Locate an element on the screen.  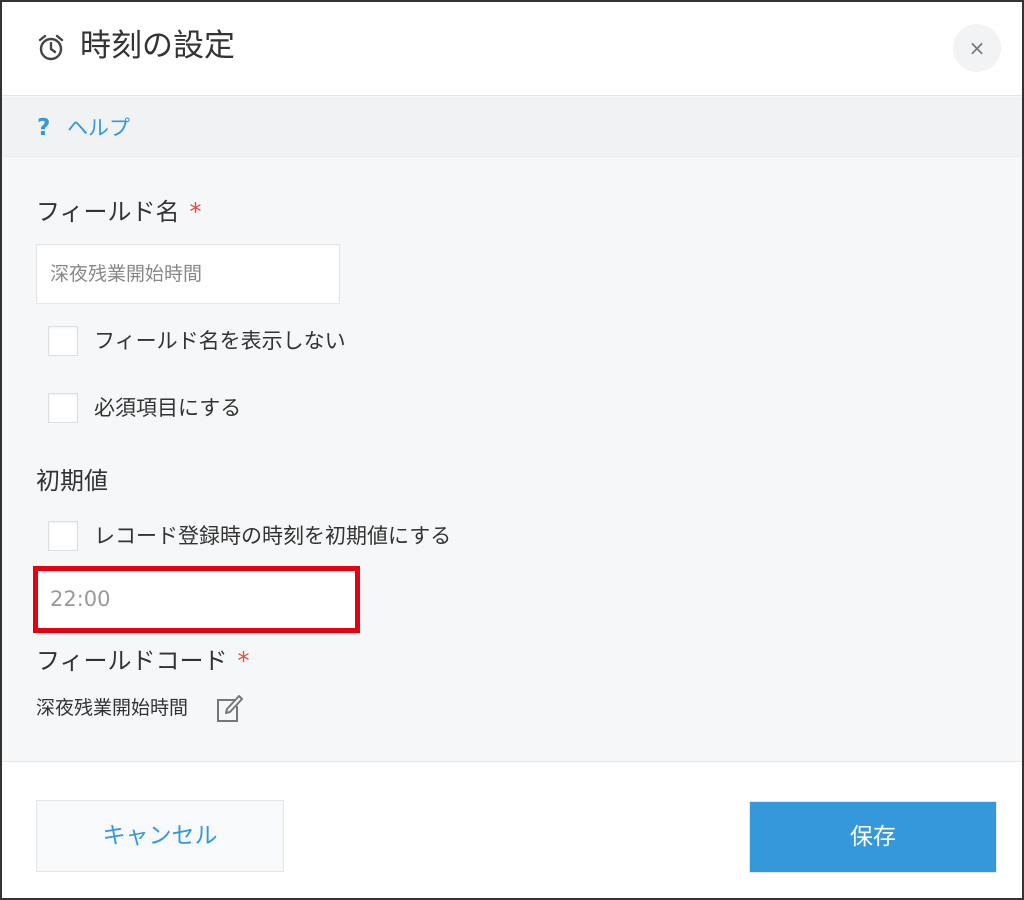
help-bar is located at coordinates (512, 127).